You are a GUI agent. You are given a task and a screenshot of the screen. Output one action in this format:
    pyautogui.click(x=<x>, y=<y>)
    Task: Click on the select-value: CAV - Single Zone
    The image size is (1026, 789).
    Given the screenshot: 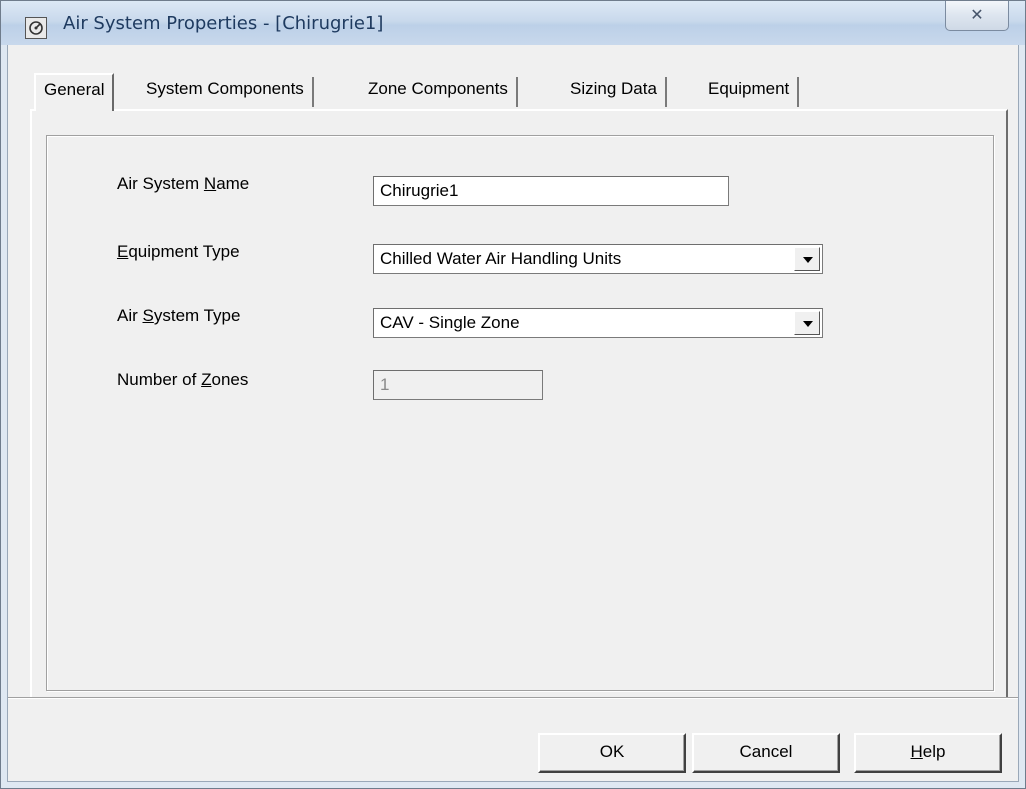 What is the action you would take?
    pyautogui.click(x=450, y=322)
    